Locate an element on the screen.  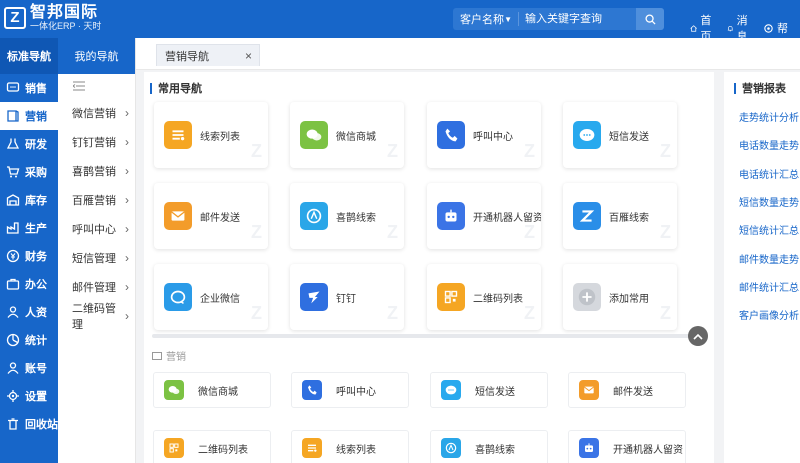
collapse-button is located at coordinates (96, 86).